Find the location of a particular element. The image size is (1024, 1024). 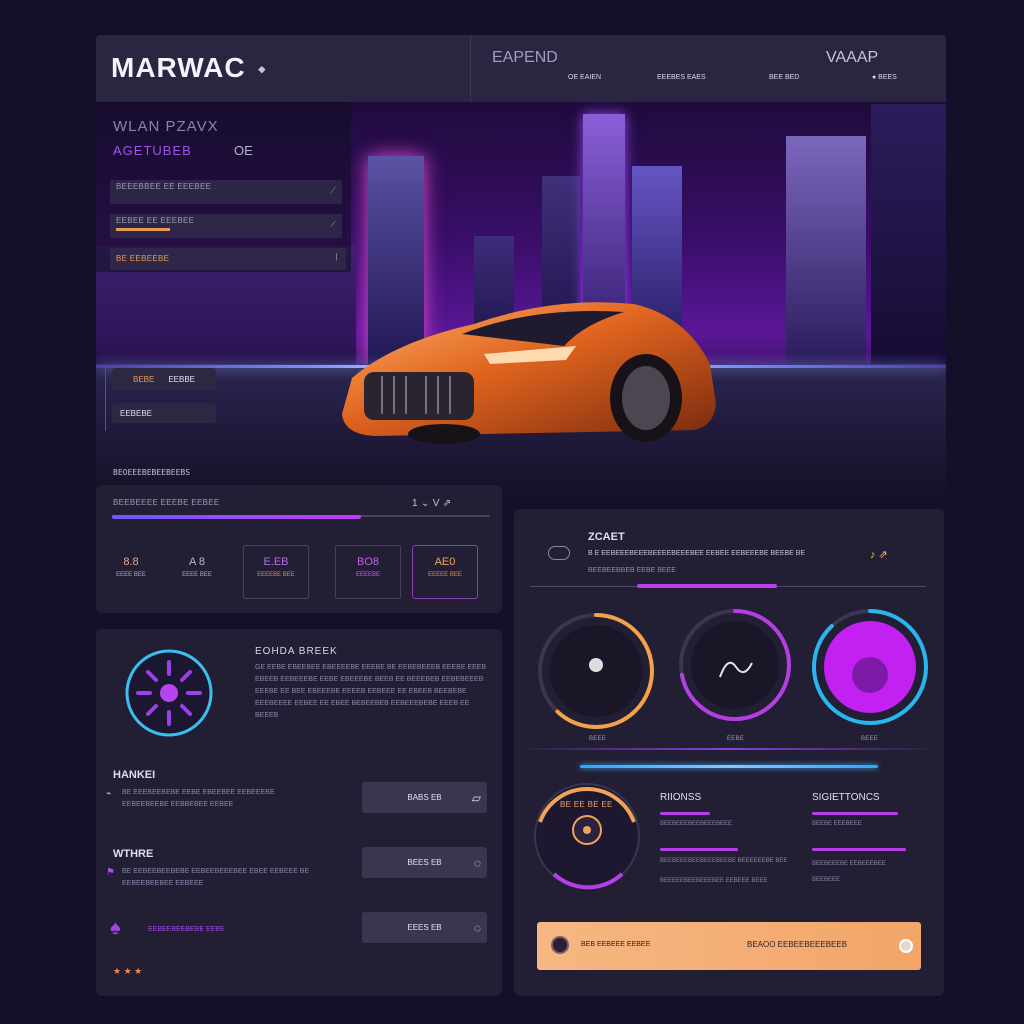

record-icon is located at coordinates (560, 945).